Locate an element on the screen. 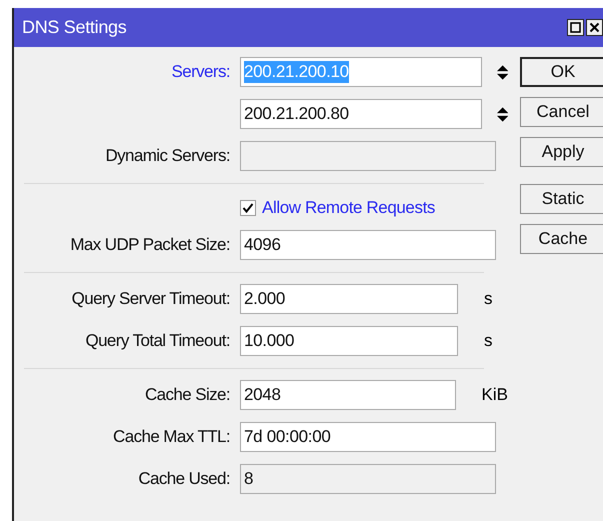 The width and height of the screenshot is (603, 521). dialog-button: Cache is located at coordinates (561, 239).